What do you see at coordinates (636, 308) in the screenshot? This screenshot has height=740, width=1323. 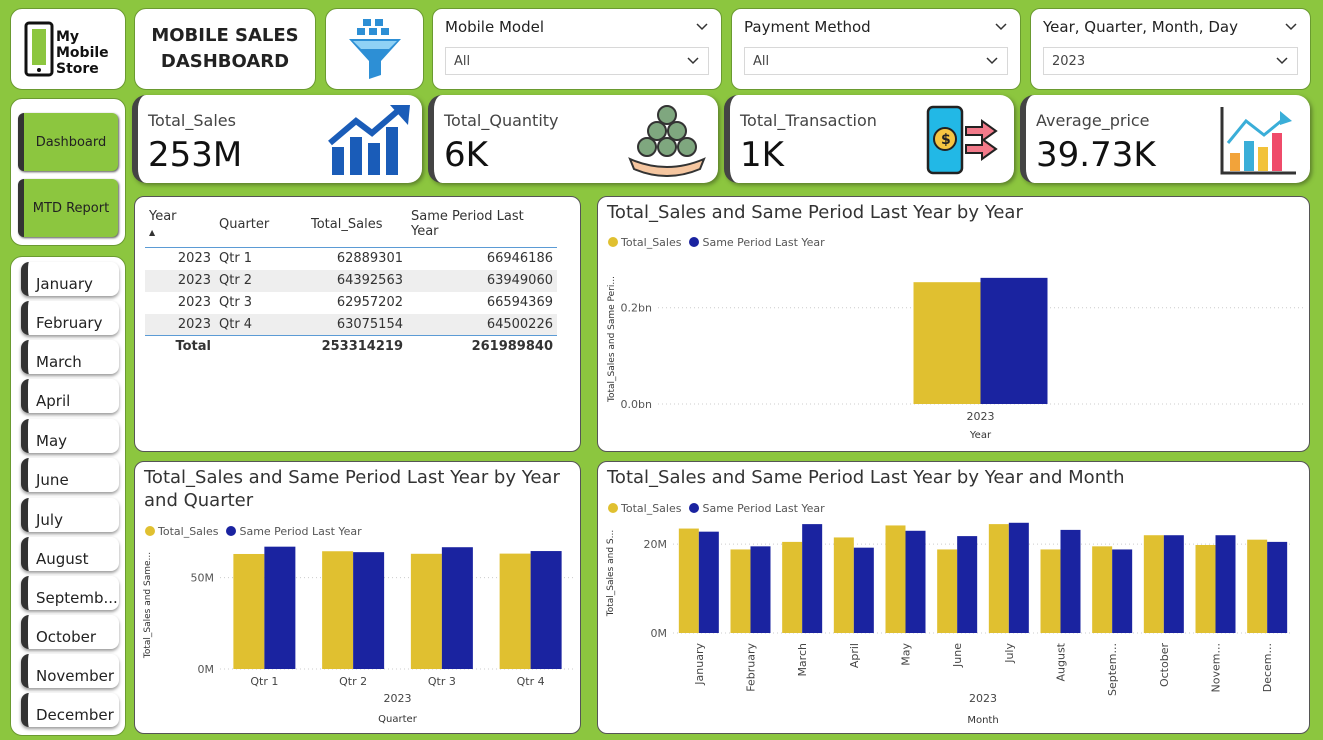 I see `y-tick-label: 0.2bn` at bounding box center [636, 308].